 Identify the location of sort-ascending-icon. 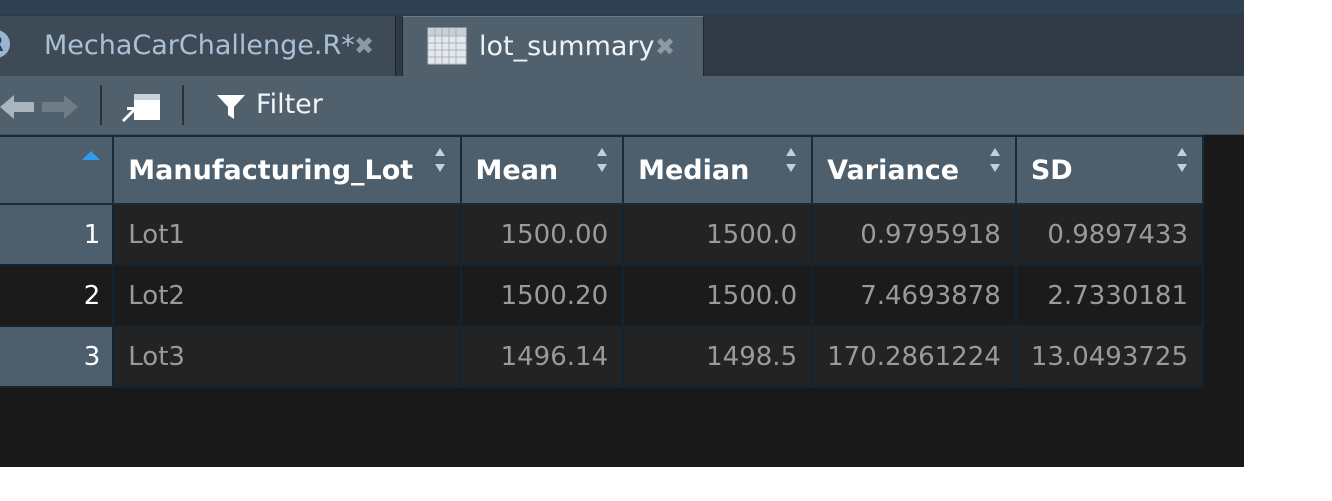
(91, 155).